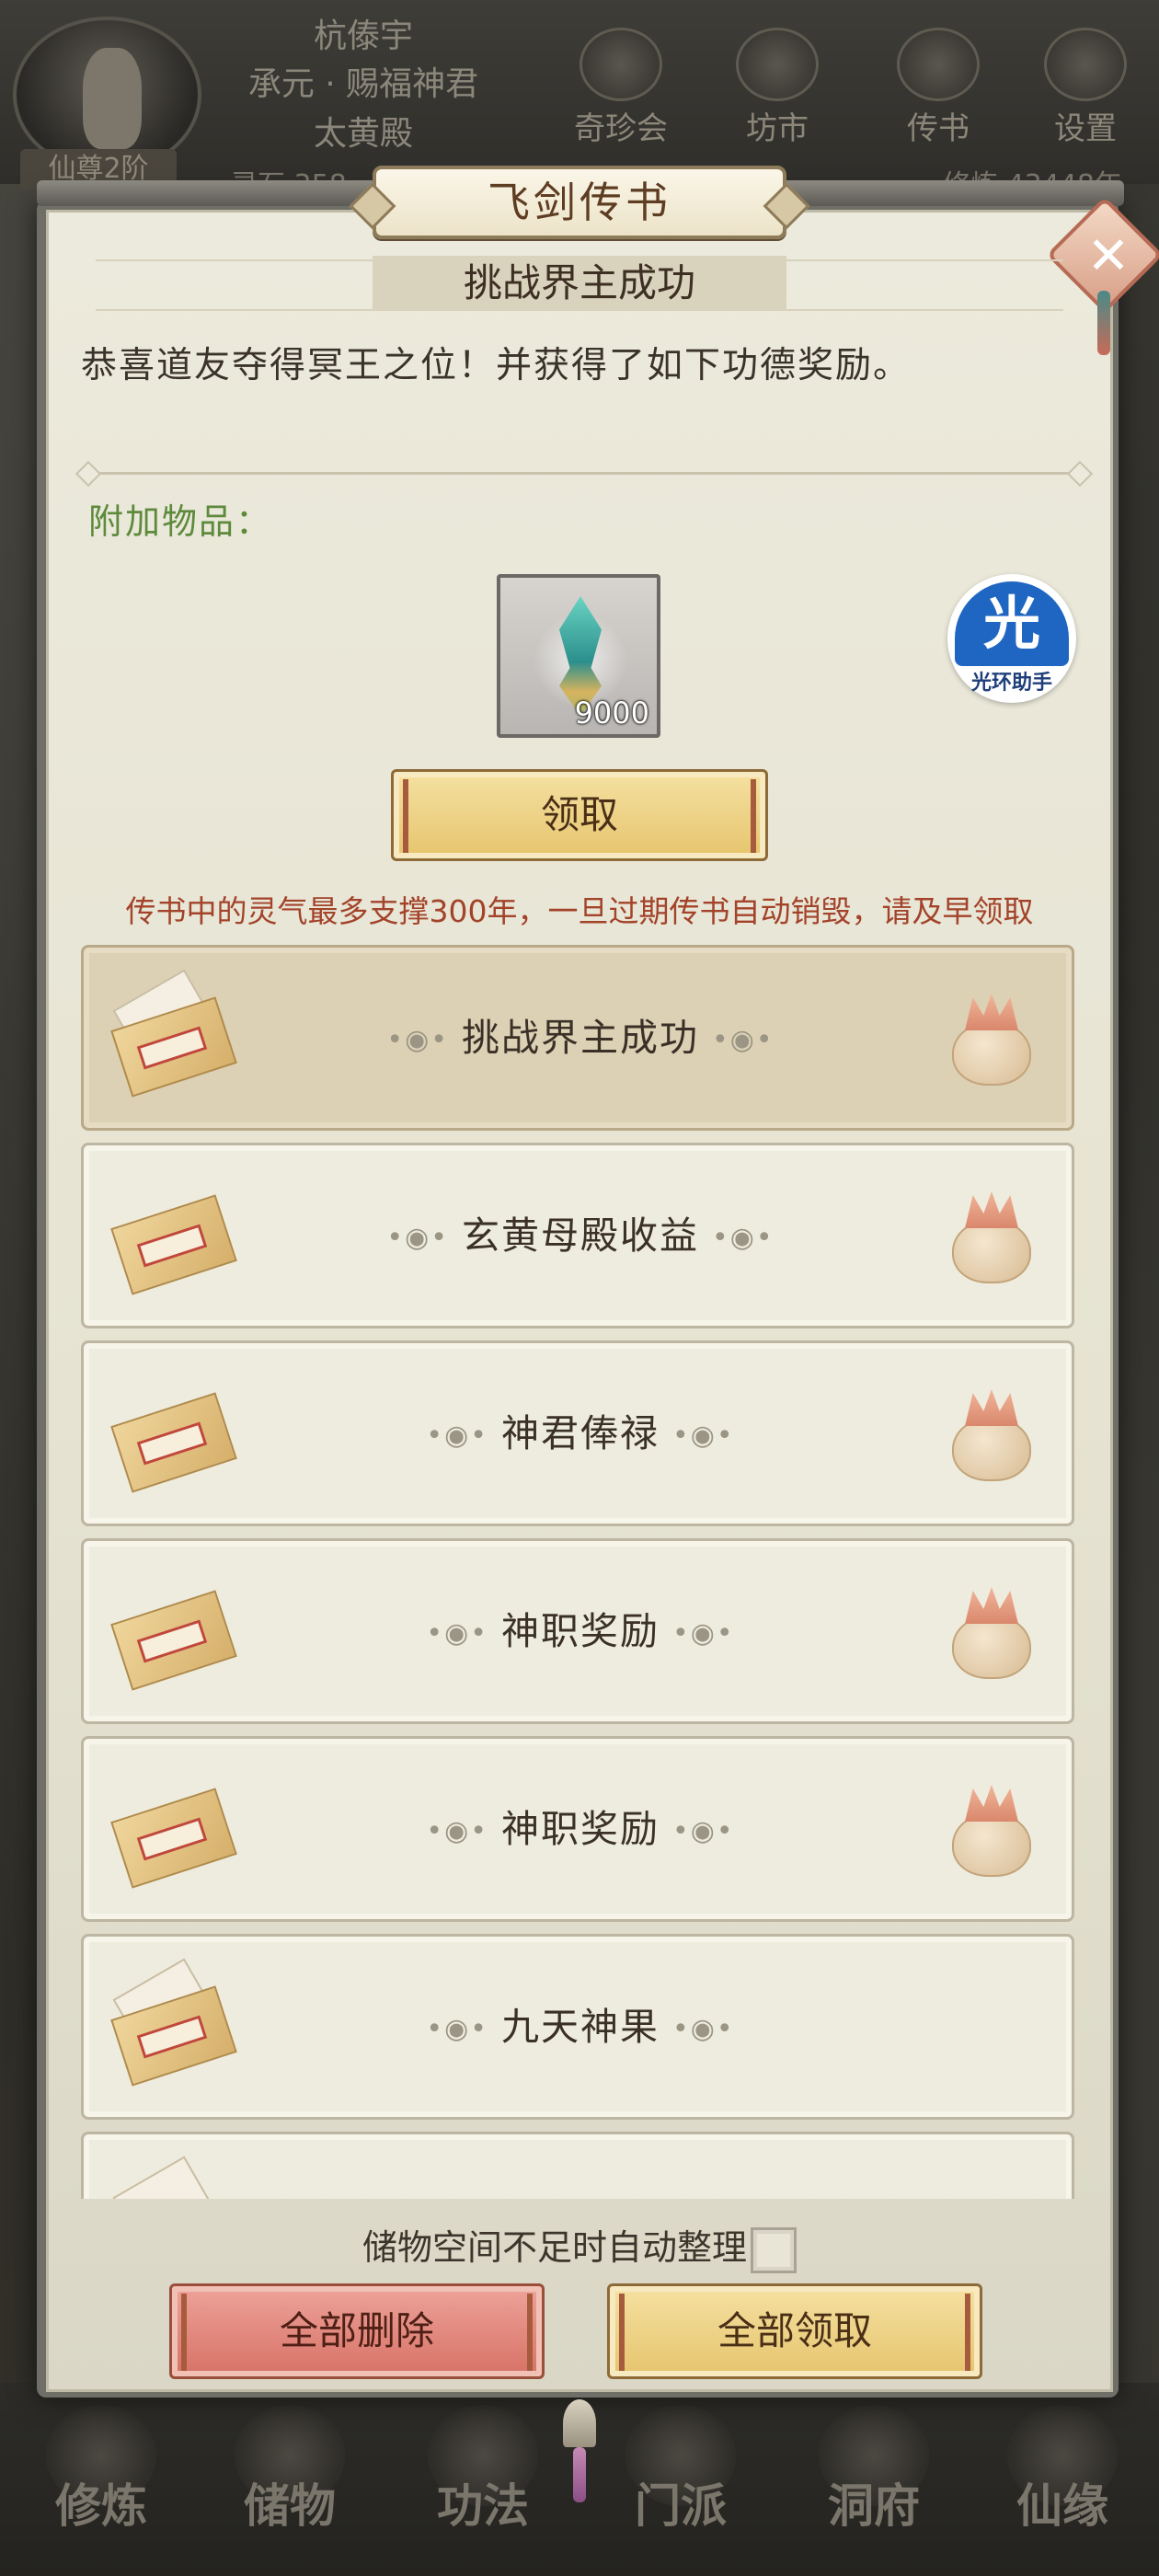  What do you see at coordinates (578, 656) in the screenshot?
I see `attachment-item-slot: 9000` at bounding box center [578, 656].